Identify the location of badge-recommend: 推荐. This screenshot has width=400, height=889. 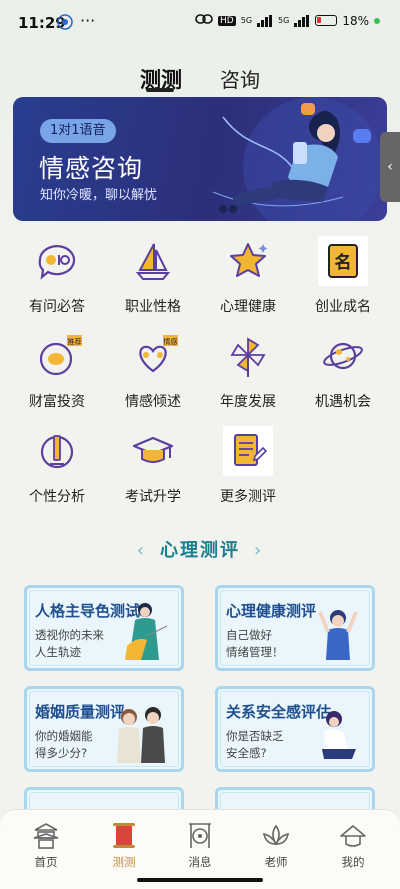
(75, 341).